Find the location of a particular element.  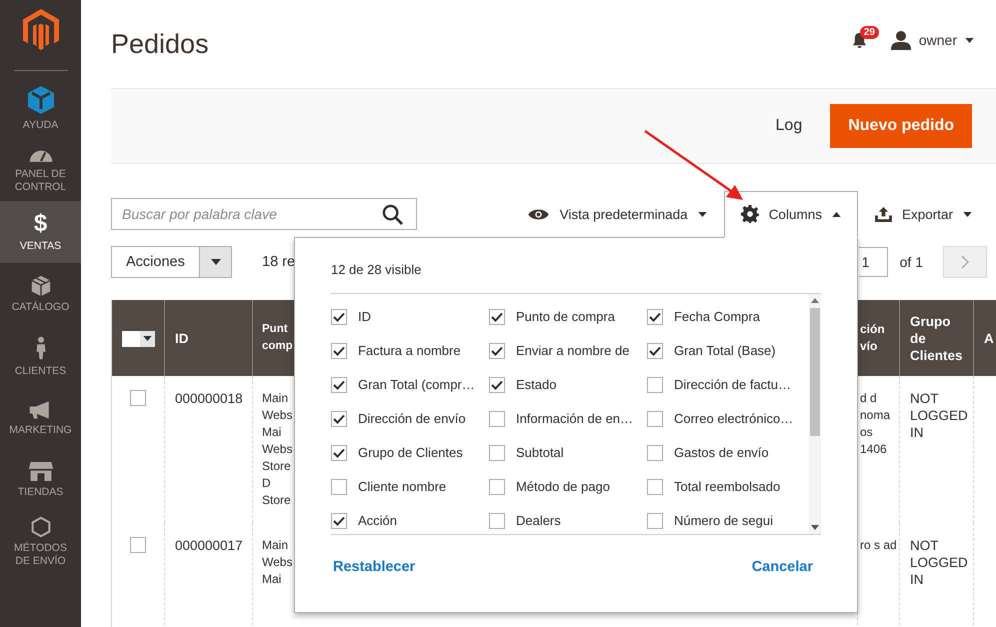

column-option: Método de pago is located at coordinates (567, 487).